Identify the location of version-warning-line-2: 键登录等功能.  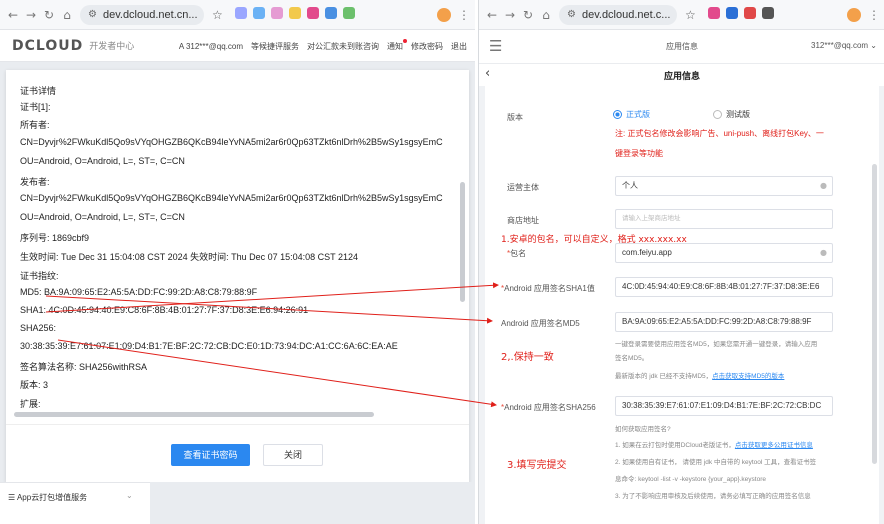
(639, 153).